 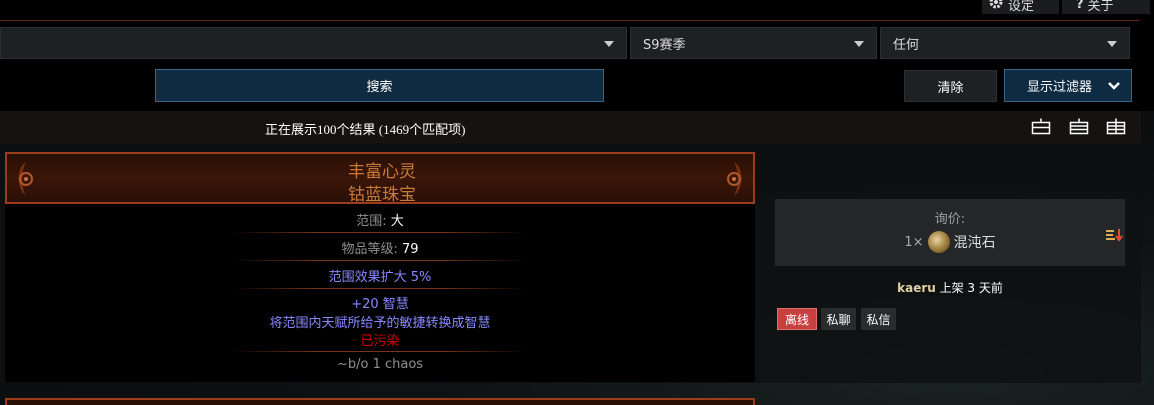 I want to click on sort-icon, so click(x=1115, y=236).